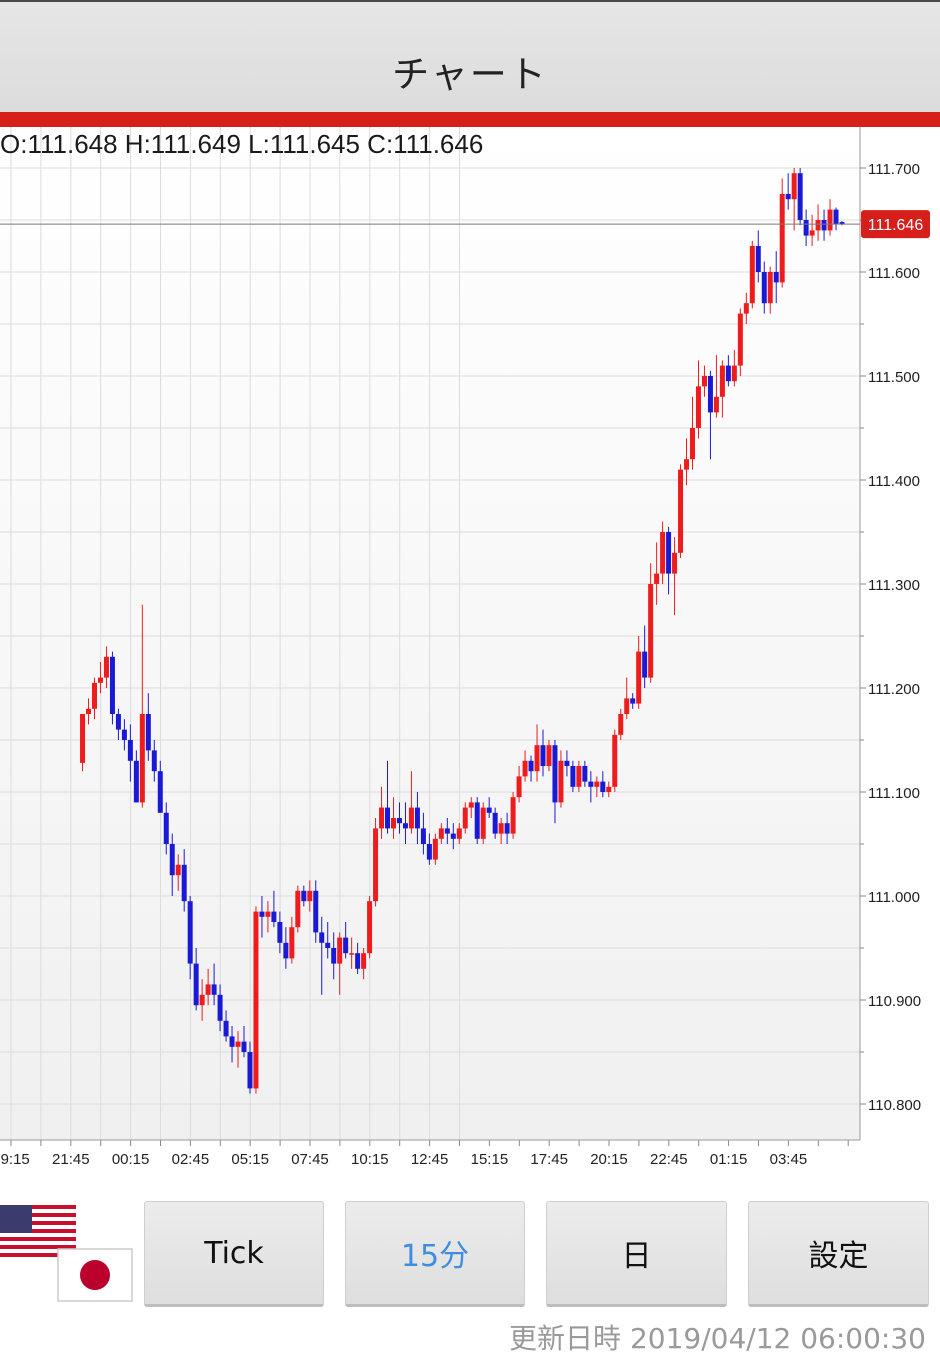 Image resolution: width=940 pixels, height=1361 pixels. I want to click on x-tick-label: 01:15, so click(729, 1159).